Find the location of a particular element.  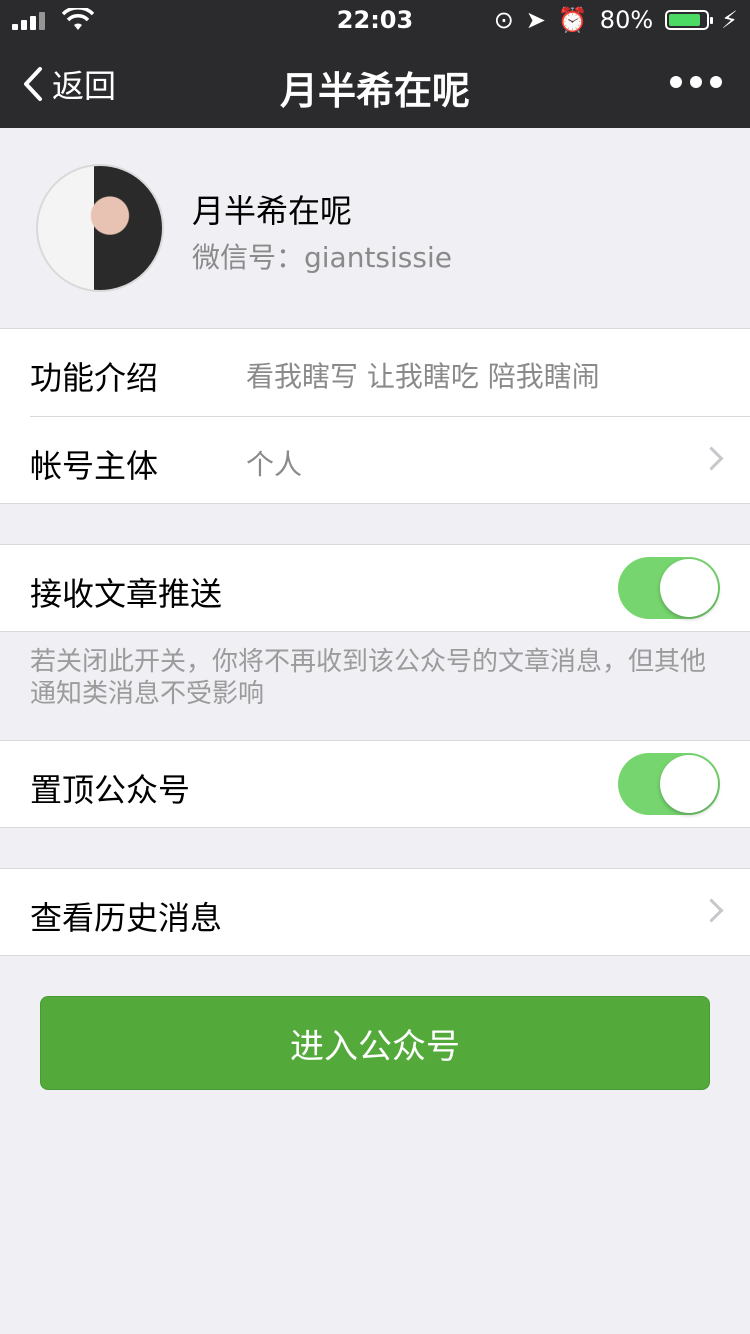

charging-icon: ⚡ is located at coordinates (729, 20).